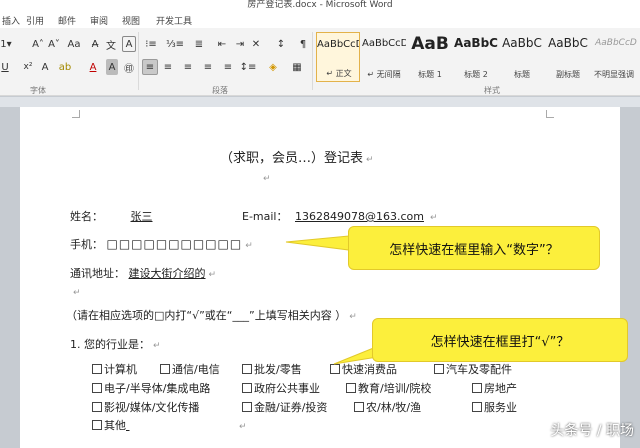 This screenshot has width=640, height=448. I want to click on enclose-char-icon: ㊞, so click(129, 67).